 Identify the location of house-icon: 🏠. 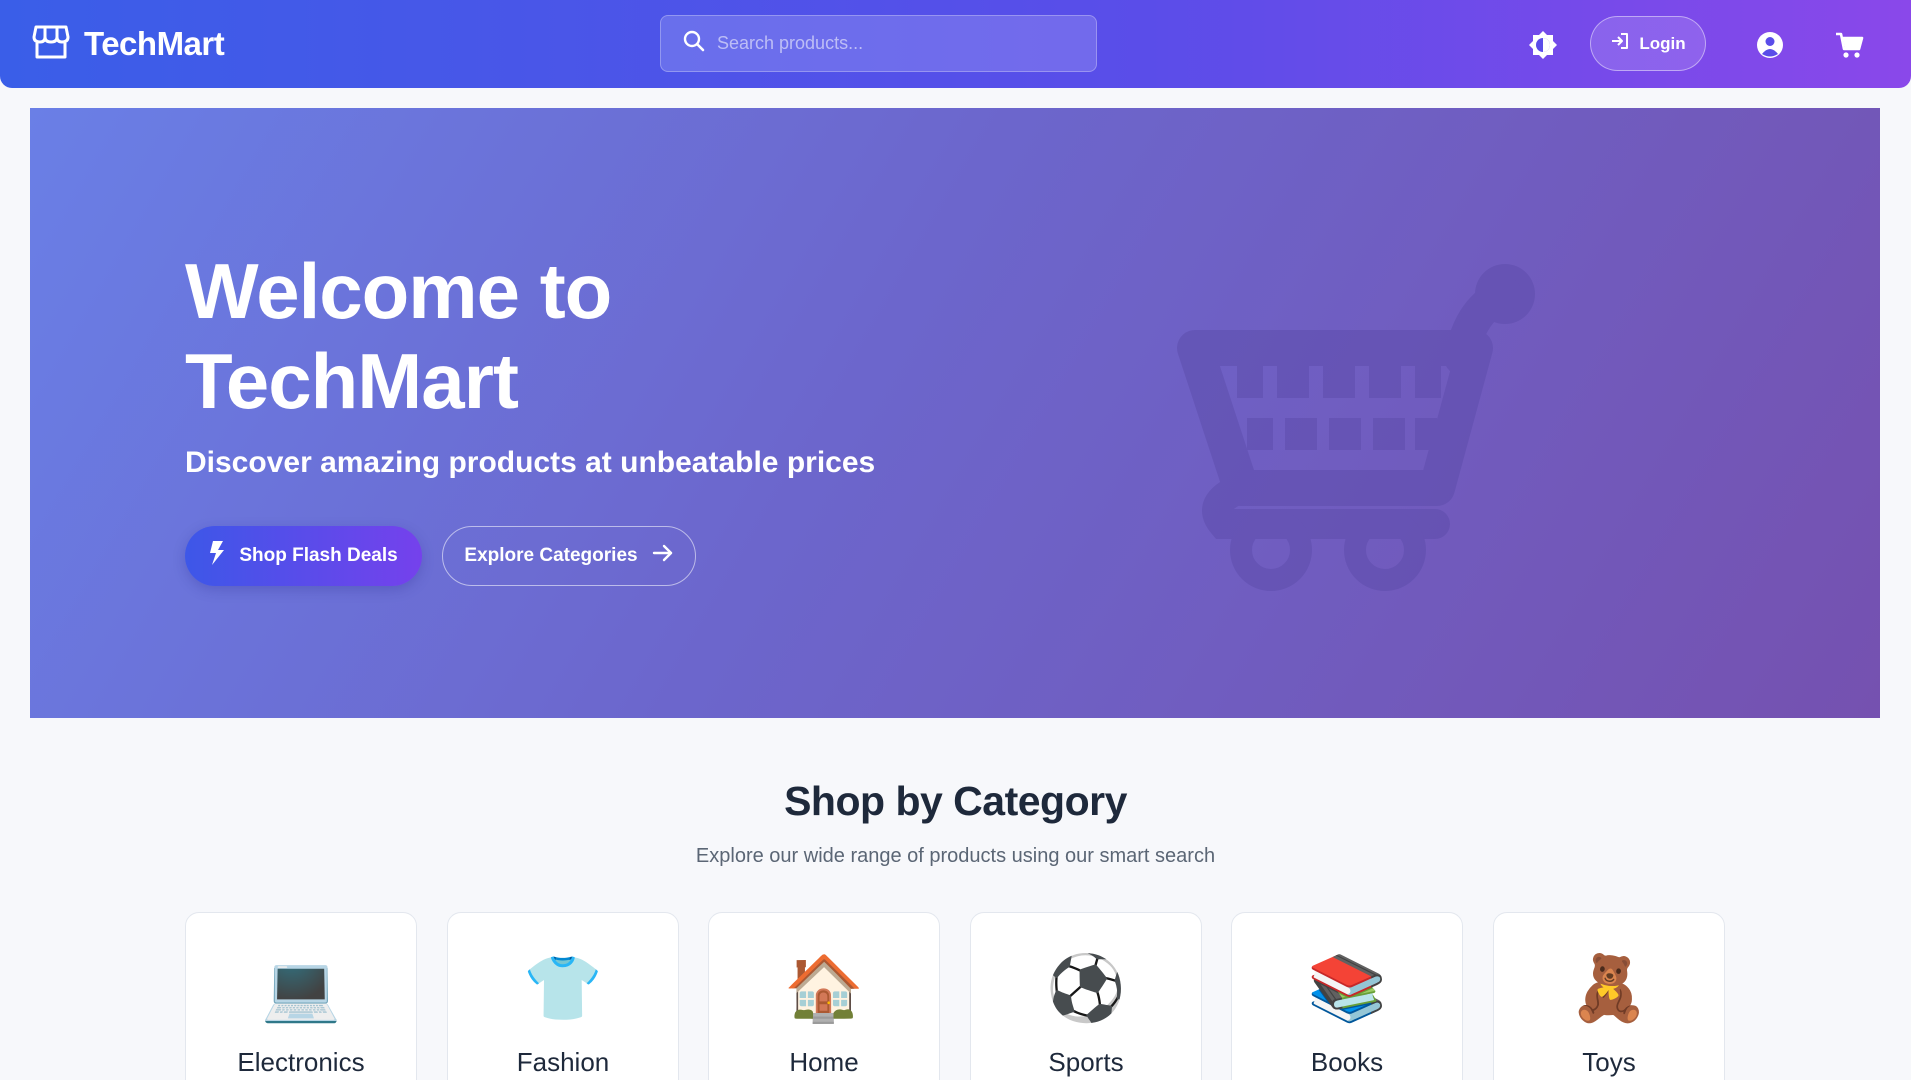
(824, 989).